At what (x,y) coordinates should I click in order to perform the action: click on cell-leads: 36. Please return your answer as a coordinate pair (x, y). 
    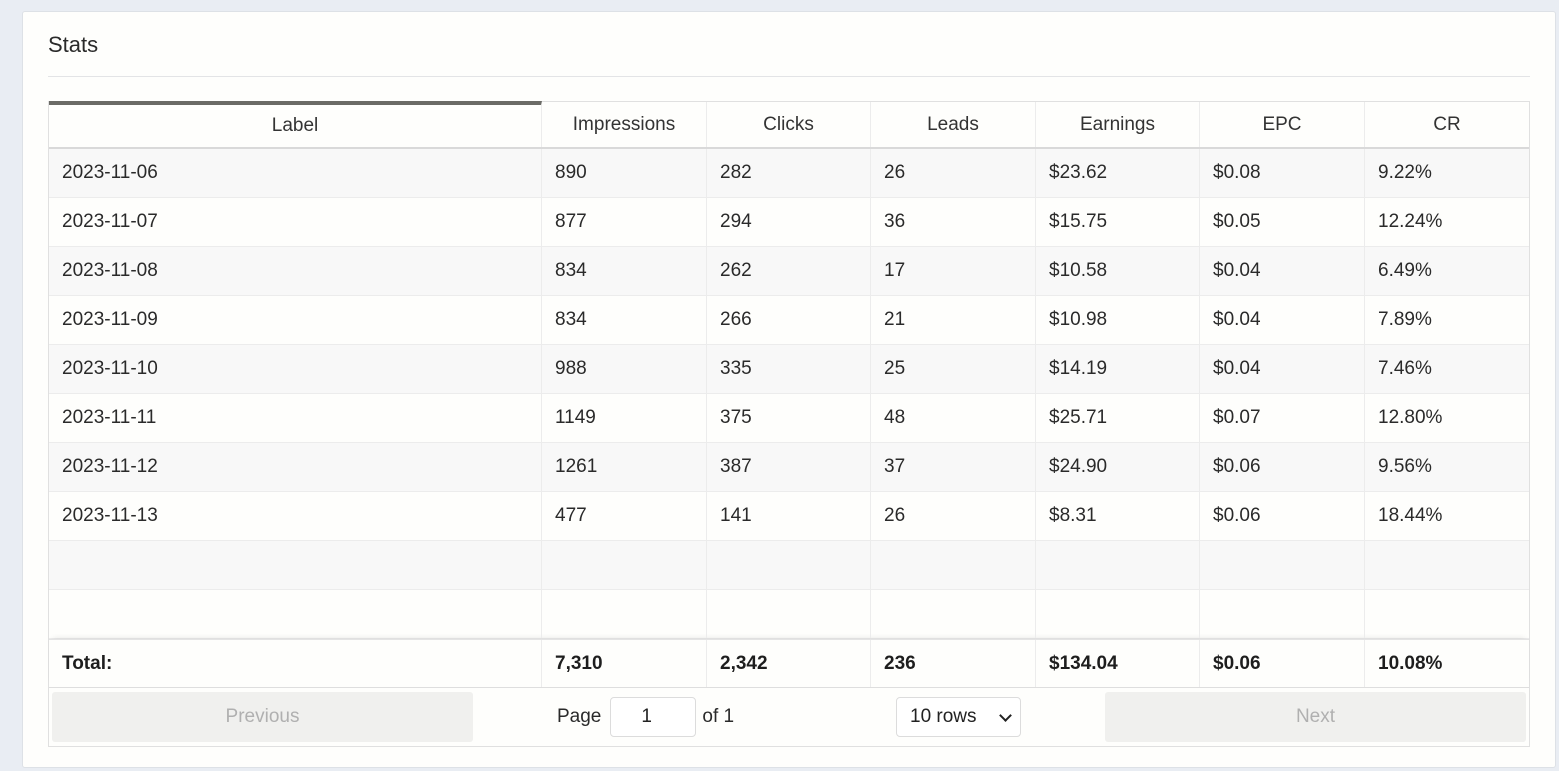
    Looking at the image, I should click on (953, 222).